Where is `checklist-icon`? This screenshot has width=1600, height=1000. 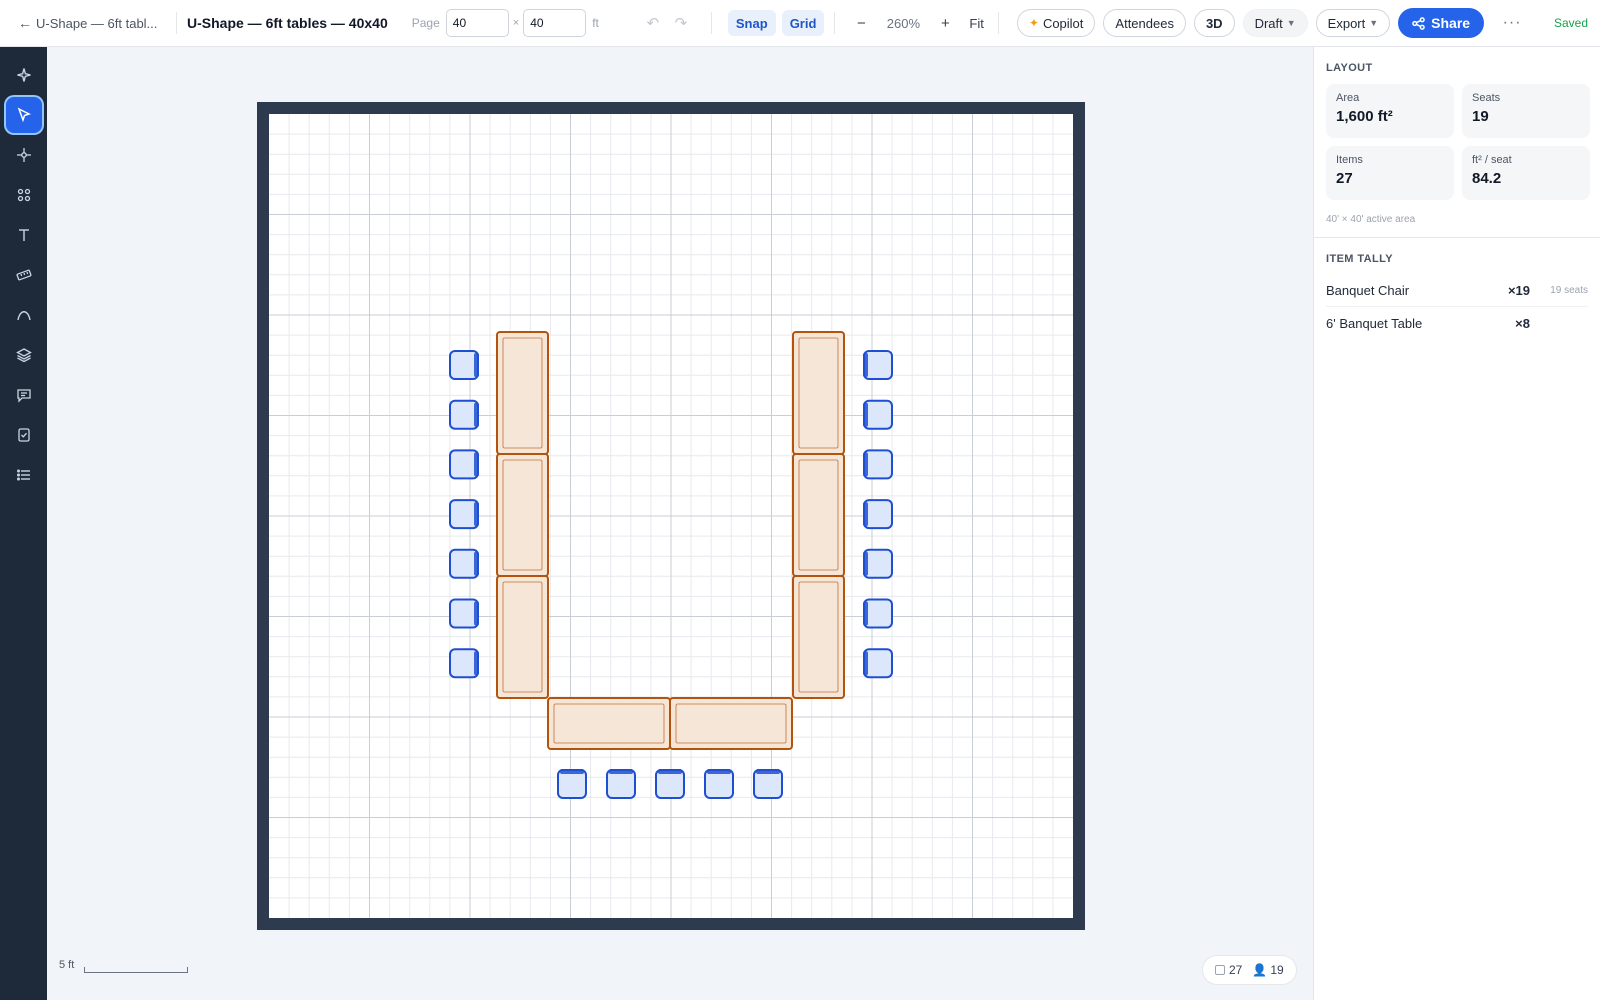
checklist-icon is located at coordinates (23, 435).